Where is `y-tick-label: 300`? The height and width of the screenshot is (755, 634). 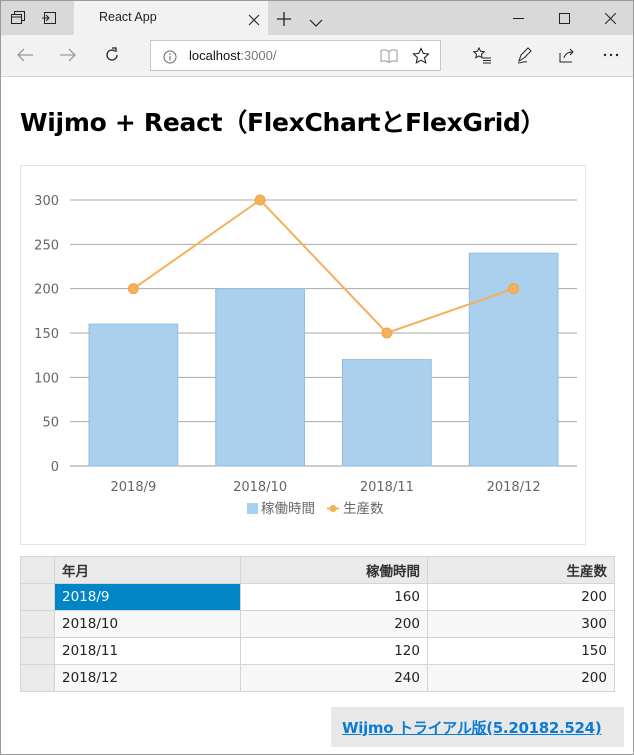
y-tick-label: 300 is located at coordinates (46, 201).